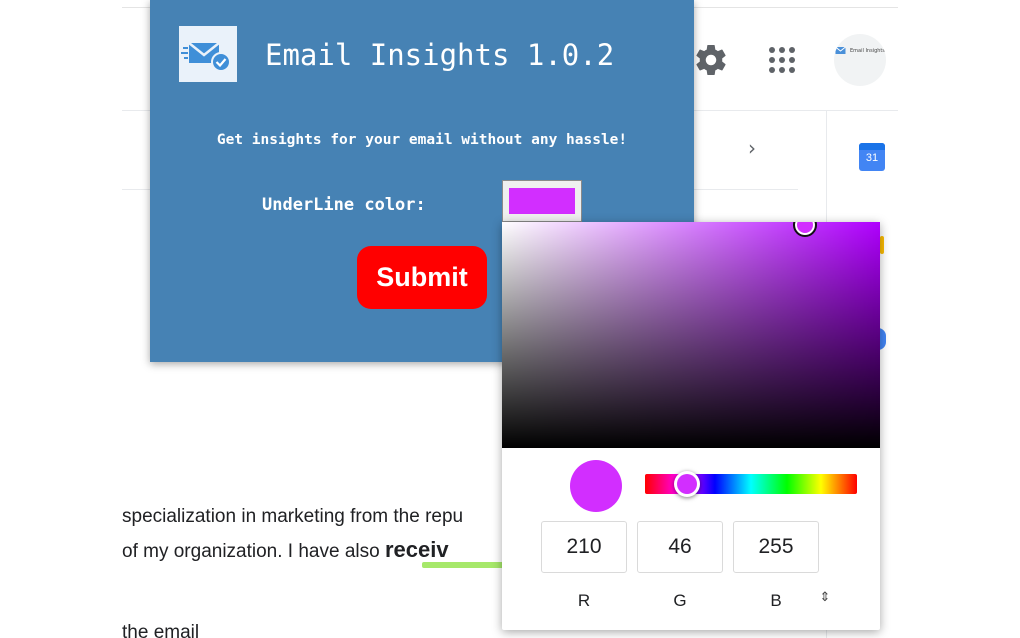 The width and height of the screenshot is (1020, 638). I want to click on red-input, so click(584, 547).